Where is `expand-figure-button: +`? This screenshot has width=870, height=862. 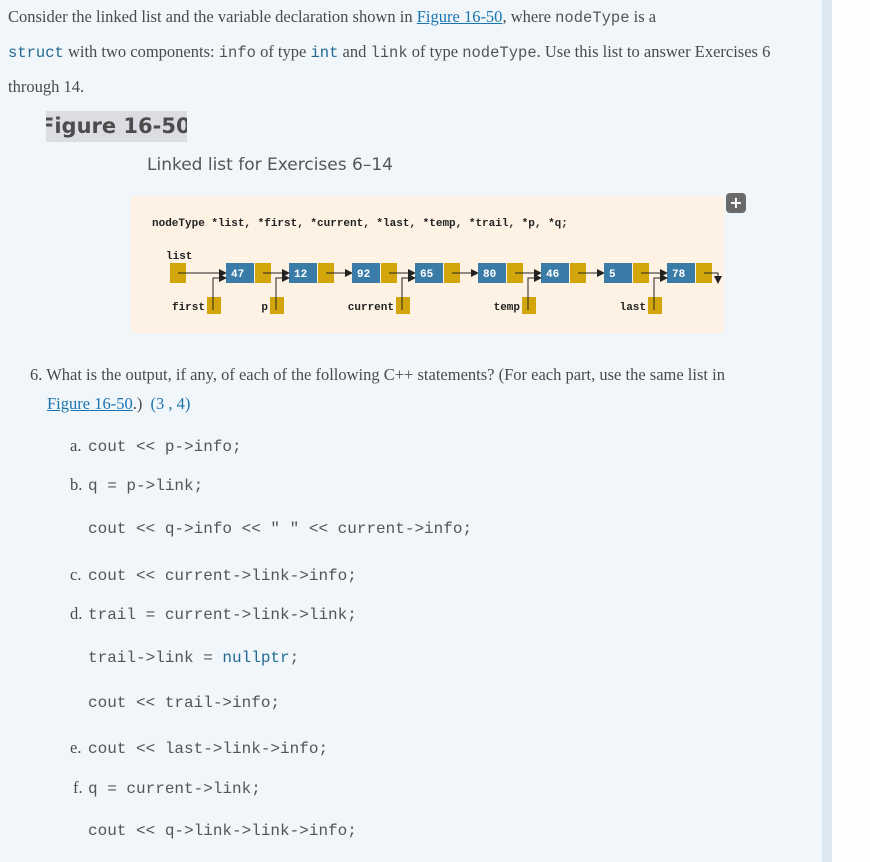 expand-figure-button: + is located at coordinates (736, 203).